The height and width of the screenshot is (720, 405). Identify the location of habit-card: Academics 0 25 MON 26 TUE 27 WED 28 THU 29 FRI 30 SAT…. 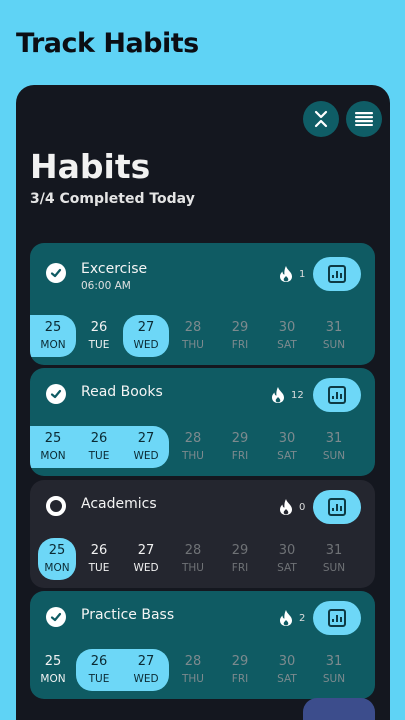
(202, 534).